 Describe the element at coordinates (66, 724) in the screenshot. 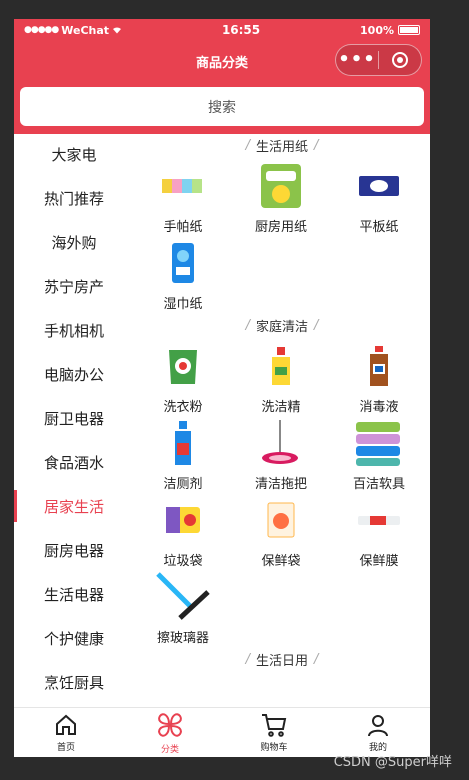

I see `home-icon` at that location.